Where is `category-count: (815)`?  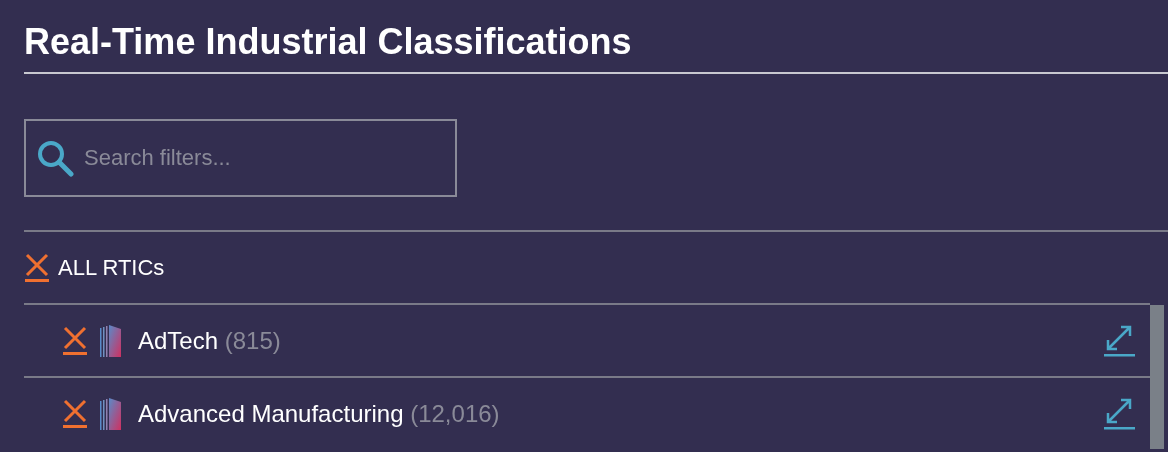
category-count: (815) is located at coordinates (252, 340).